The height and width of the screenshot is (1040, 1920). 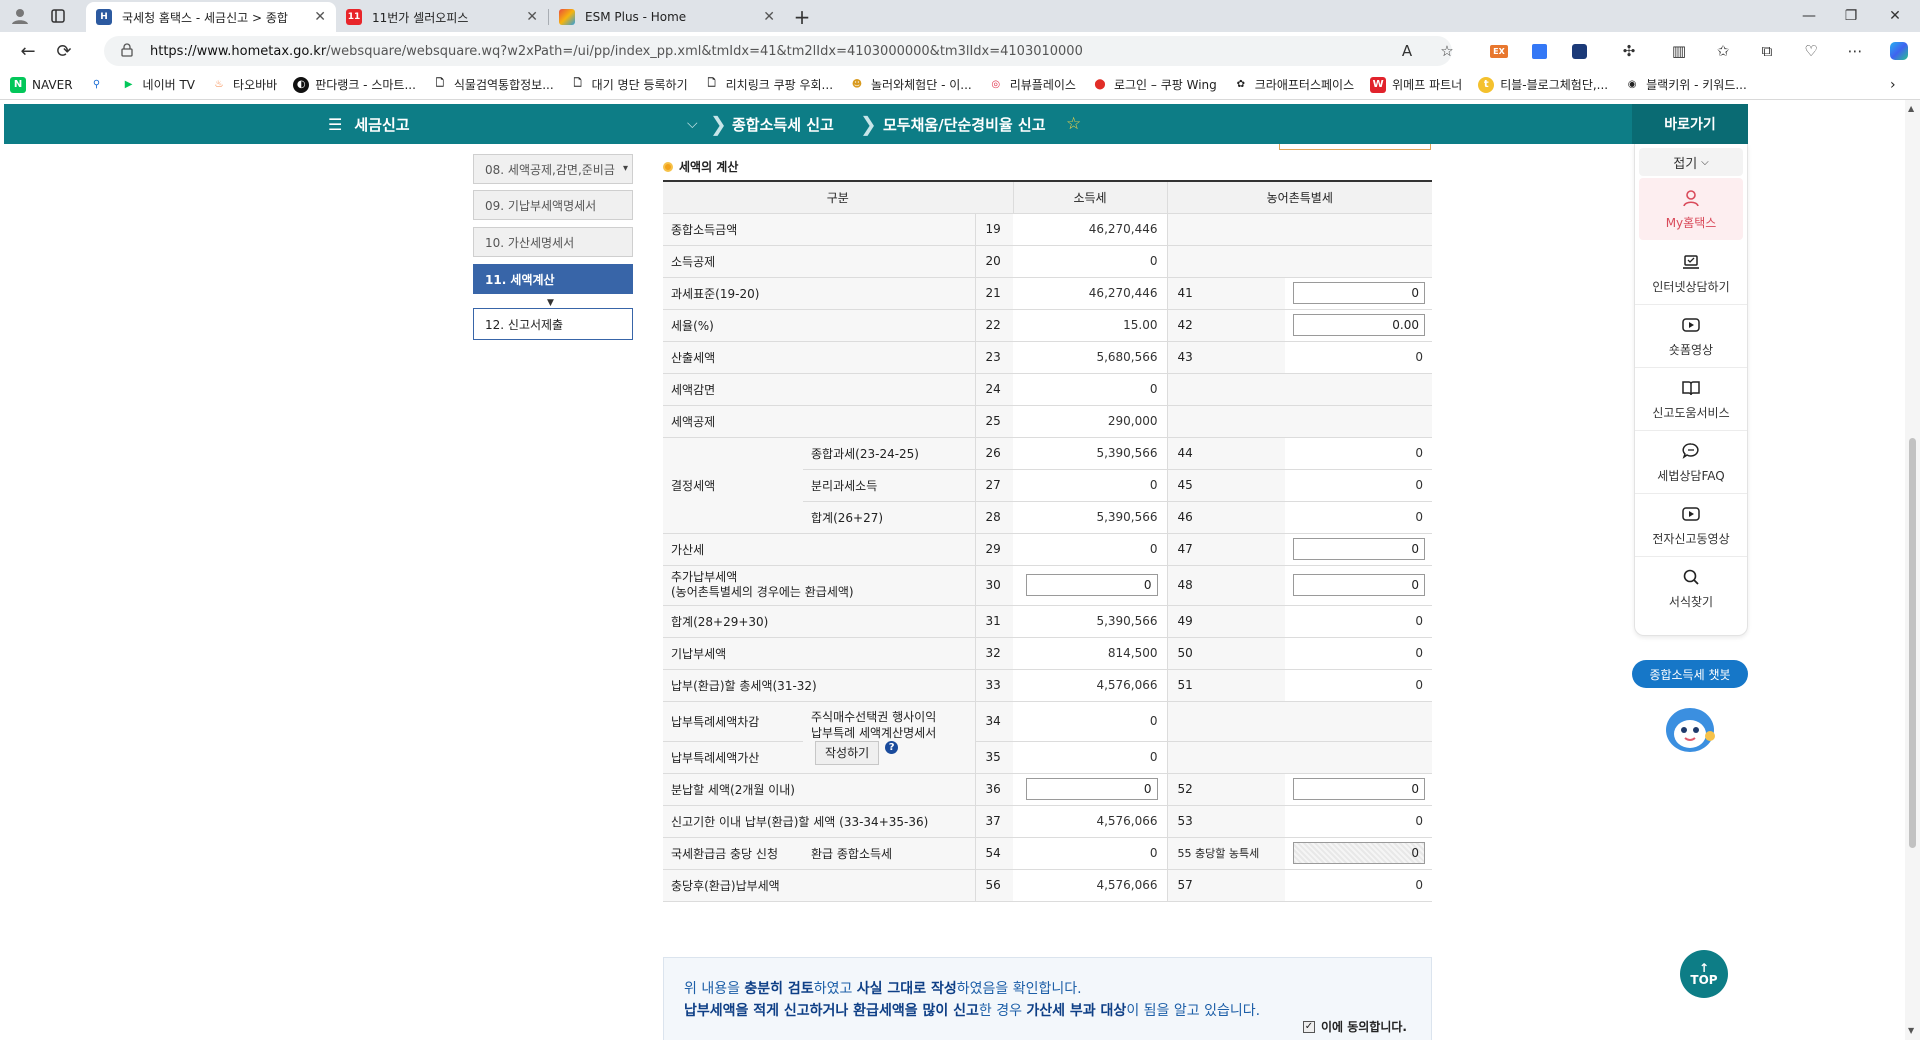 I want to click on scroll-up-icon: ▲, so click(x=1911, y=108).